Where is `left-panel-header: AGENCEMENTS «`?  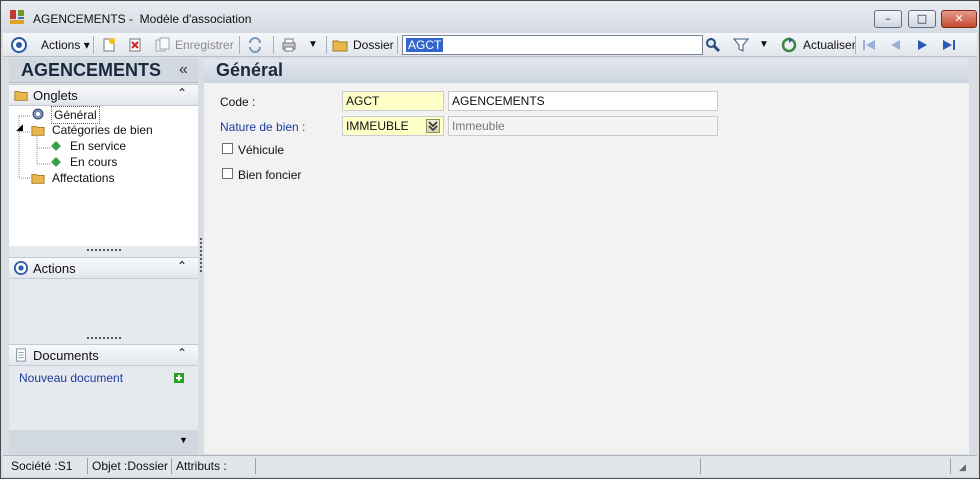 left-panel-header: AGENCEMENTS « is located at coordinates (103, 71).